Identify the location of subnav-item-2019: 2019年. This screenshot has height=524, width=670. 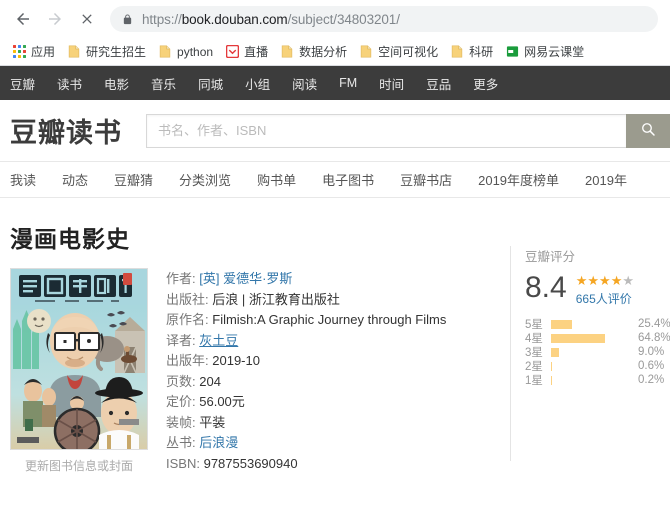
(606, 179).